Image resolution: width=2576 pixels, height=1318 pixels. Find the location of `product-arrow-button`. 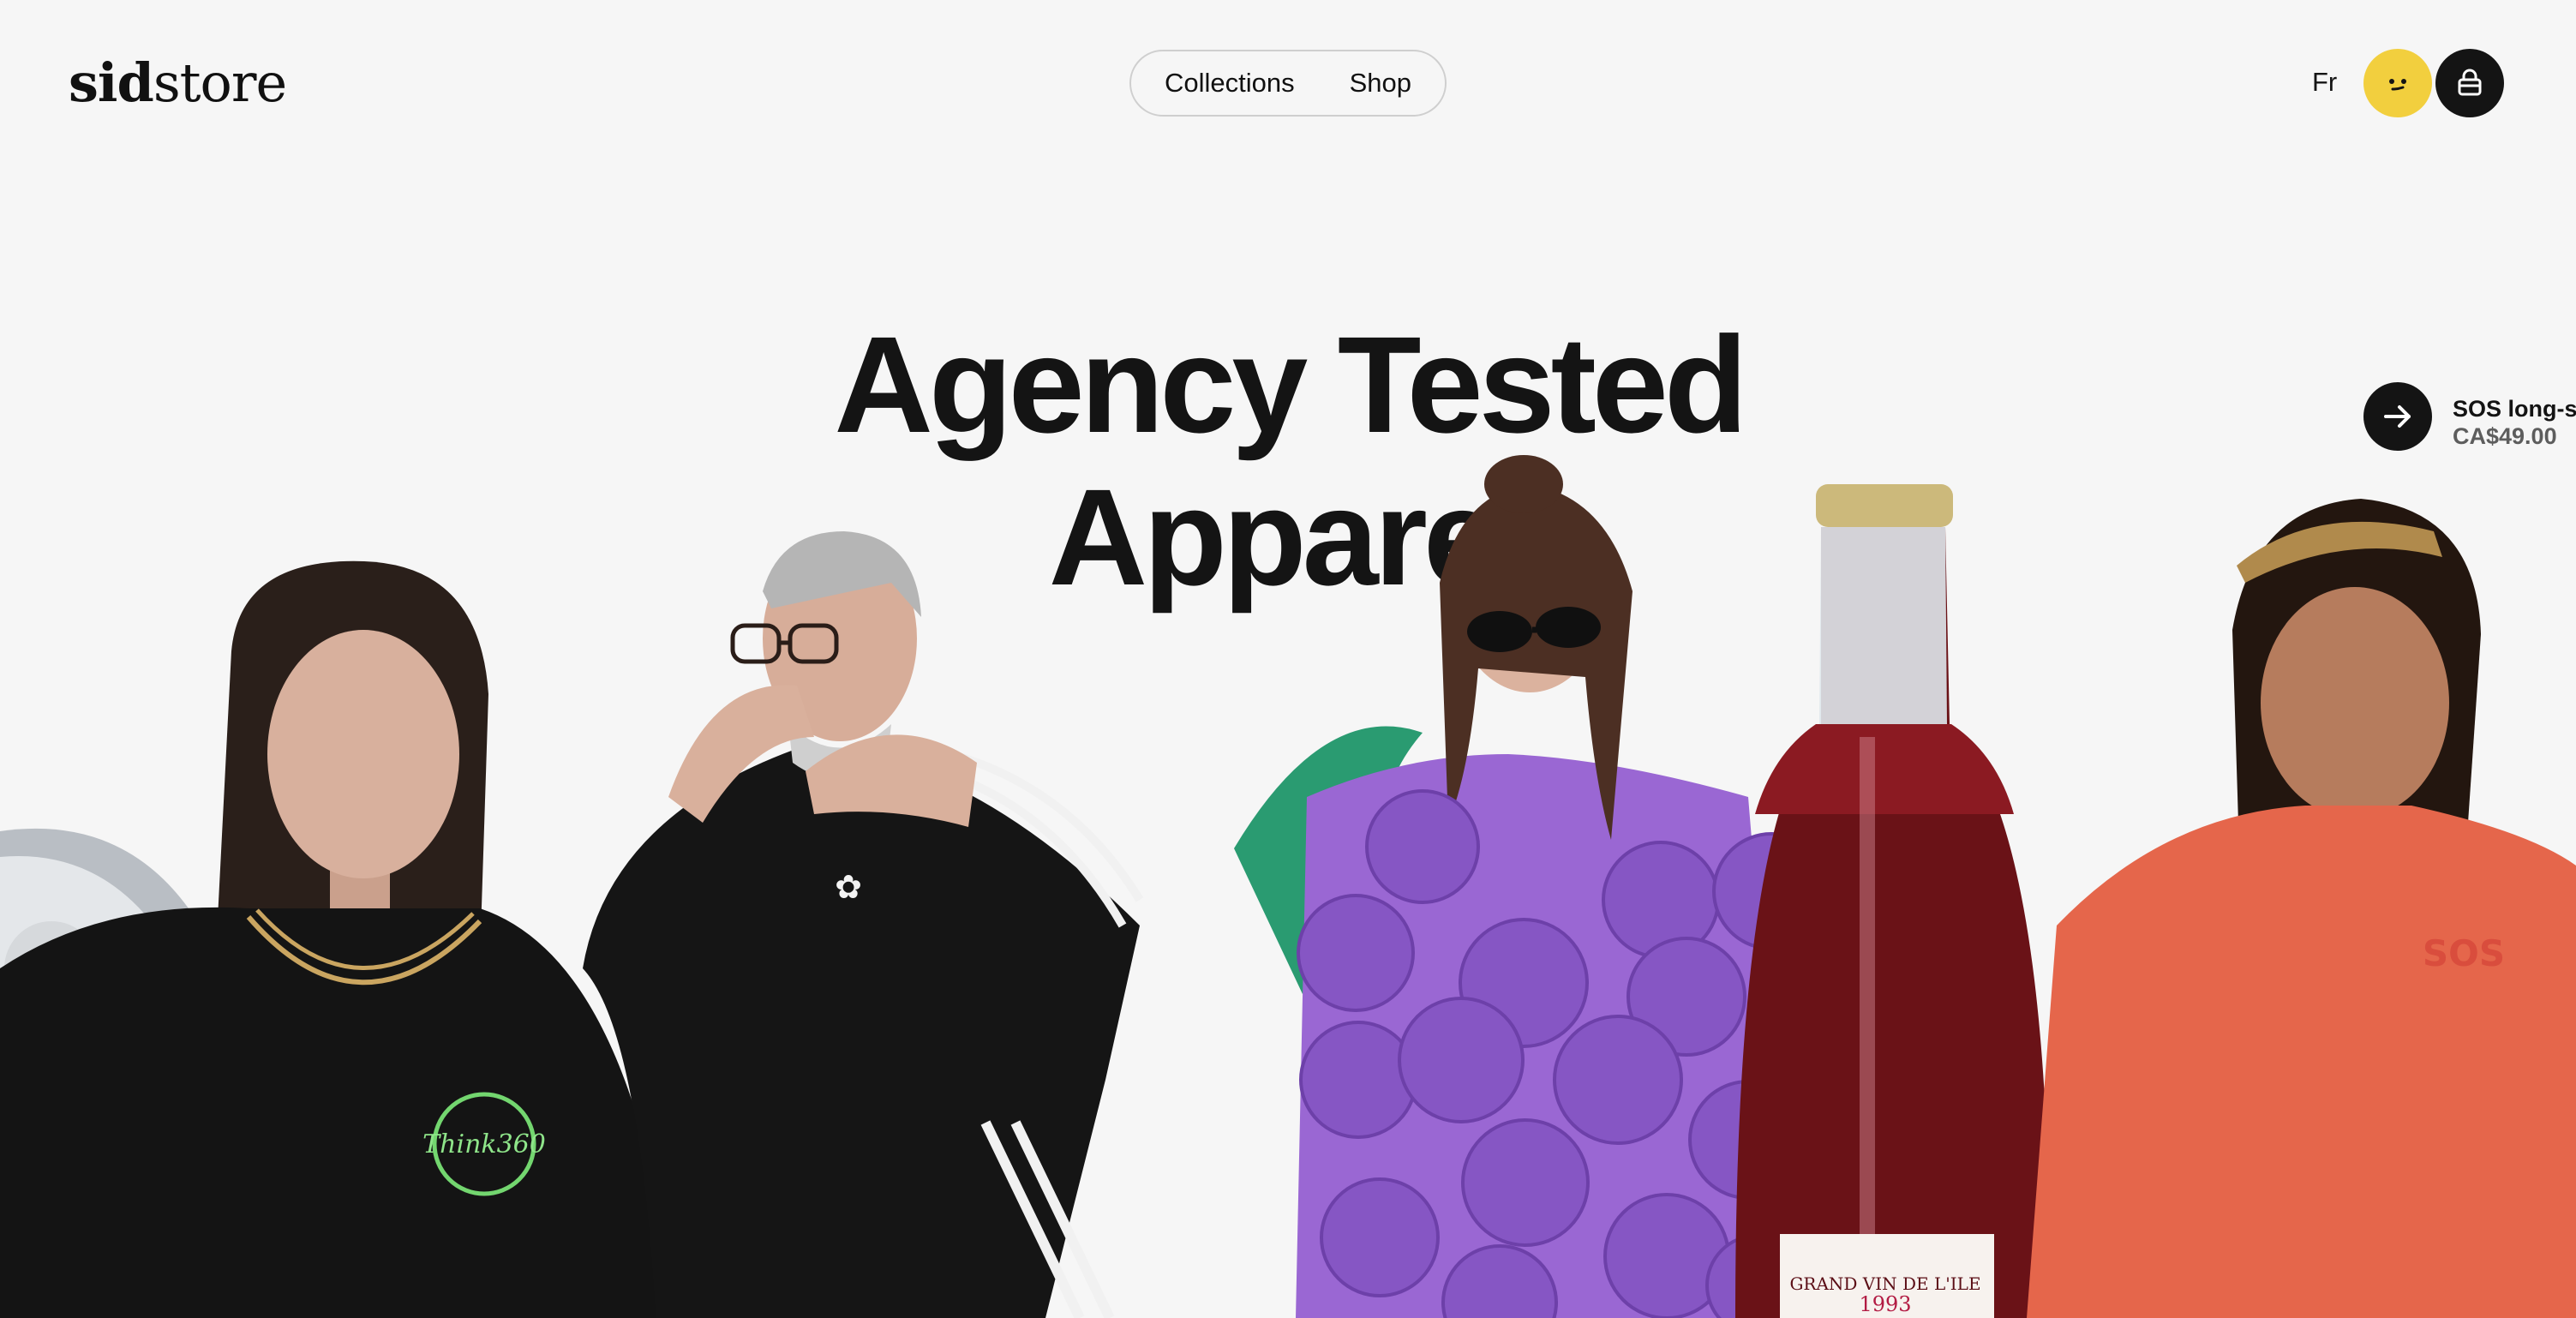

product-arrow-button is located at coordinates (2397, 416).